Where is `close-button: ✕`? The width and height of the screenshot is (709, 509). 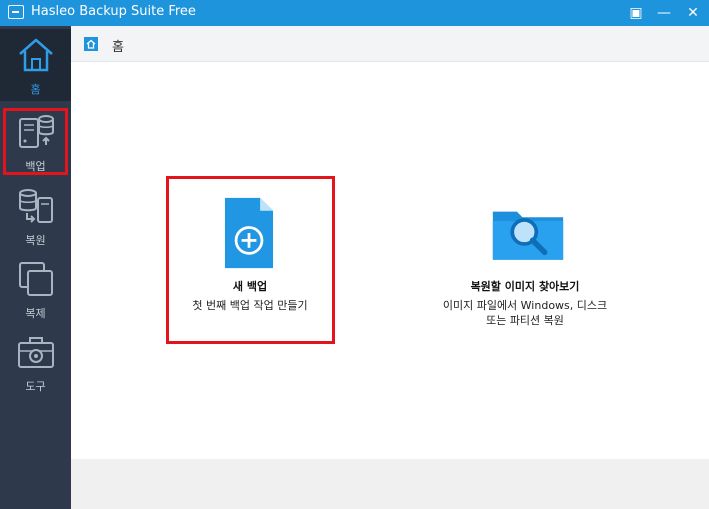
close-button: ✕ is located at coordinates (693, 13).